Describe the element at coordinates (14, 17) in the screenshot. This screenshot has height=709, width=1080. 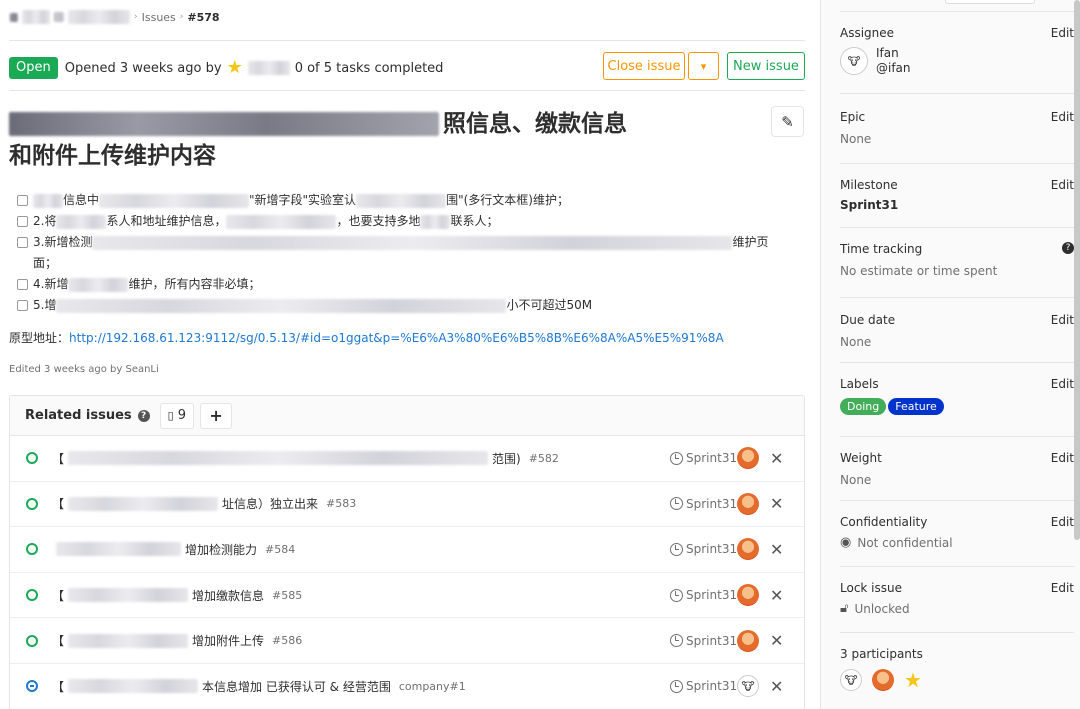
I see `project-avatar-icon` at that location.